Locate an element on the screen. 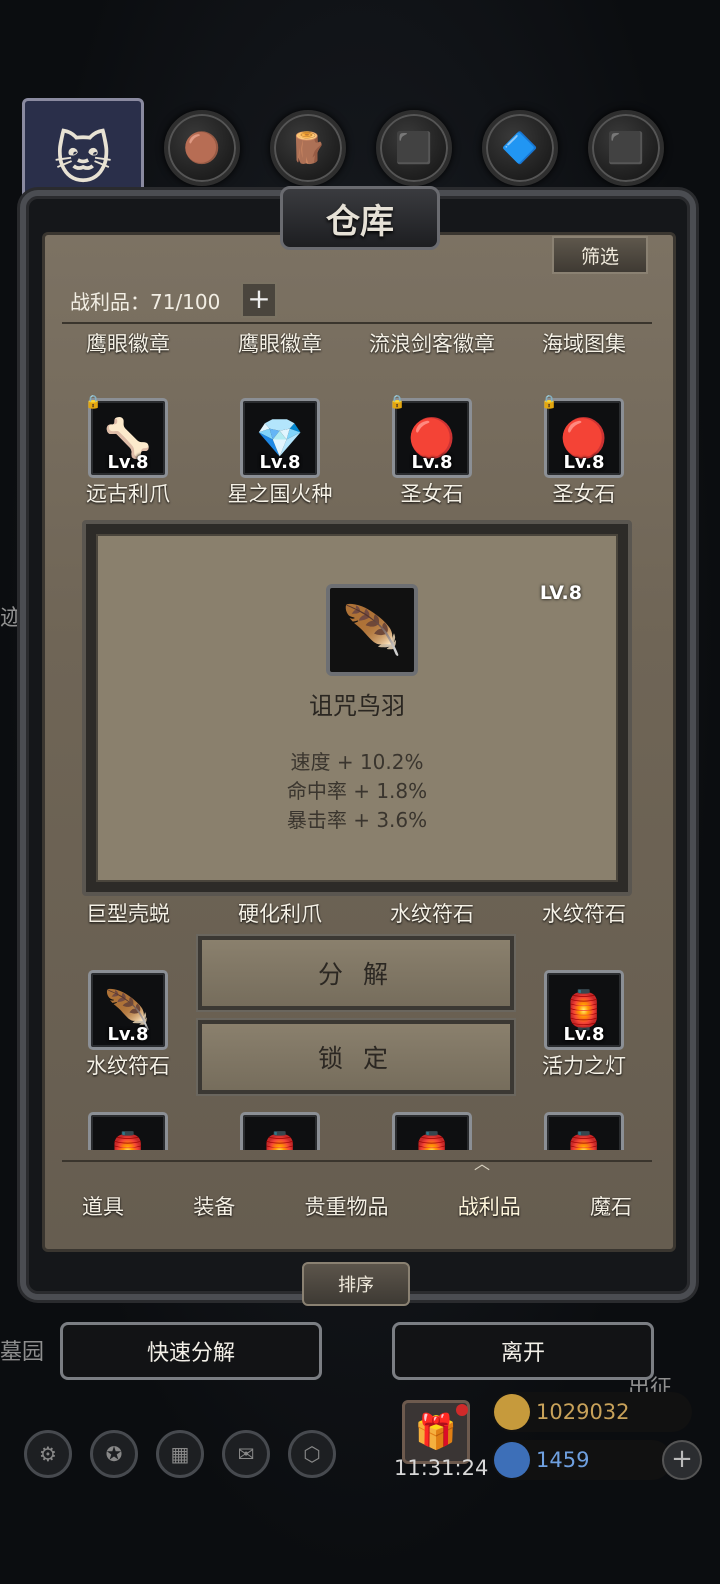 The width and height of the screenshot is (720, 1584). clock-text: 11:31:24 is located at coordinates (441, 1468).